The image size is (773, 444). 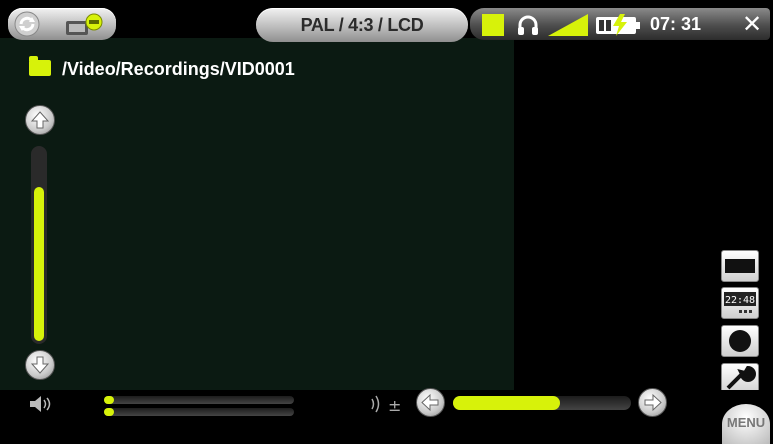 I want to click on arrow-down-icon, so click(x=40, y=365).